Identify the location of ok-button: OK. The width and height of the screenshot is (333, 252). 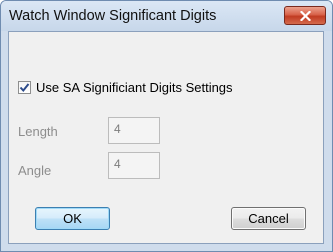
(72, 218).